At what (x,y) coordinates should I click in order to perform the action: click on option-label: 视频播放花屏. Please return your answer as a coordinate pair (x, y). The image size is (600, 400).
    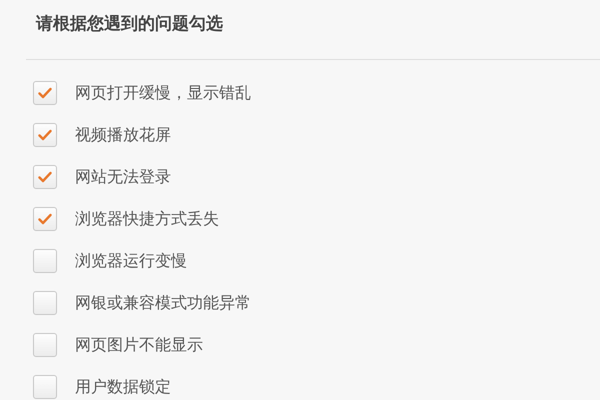
    Looking at the image, I should click on (123, 135).